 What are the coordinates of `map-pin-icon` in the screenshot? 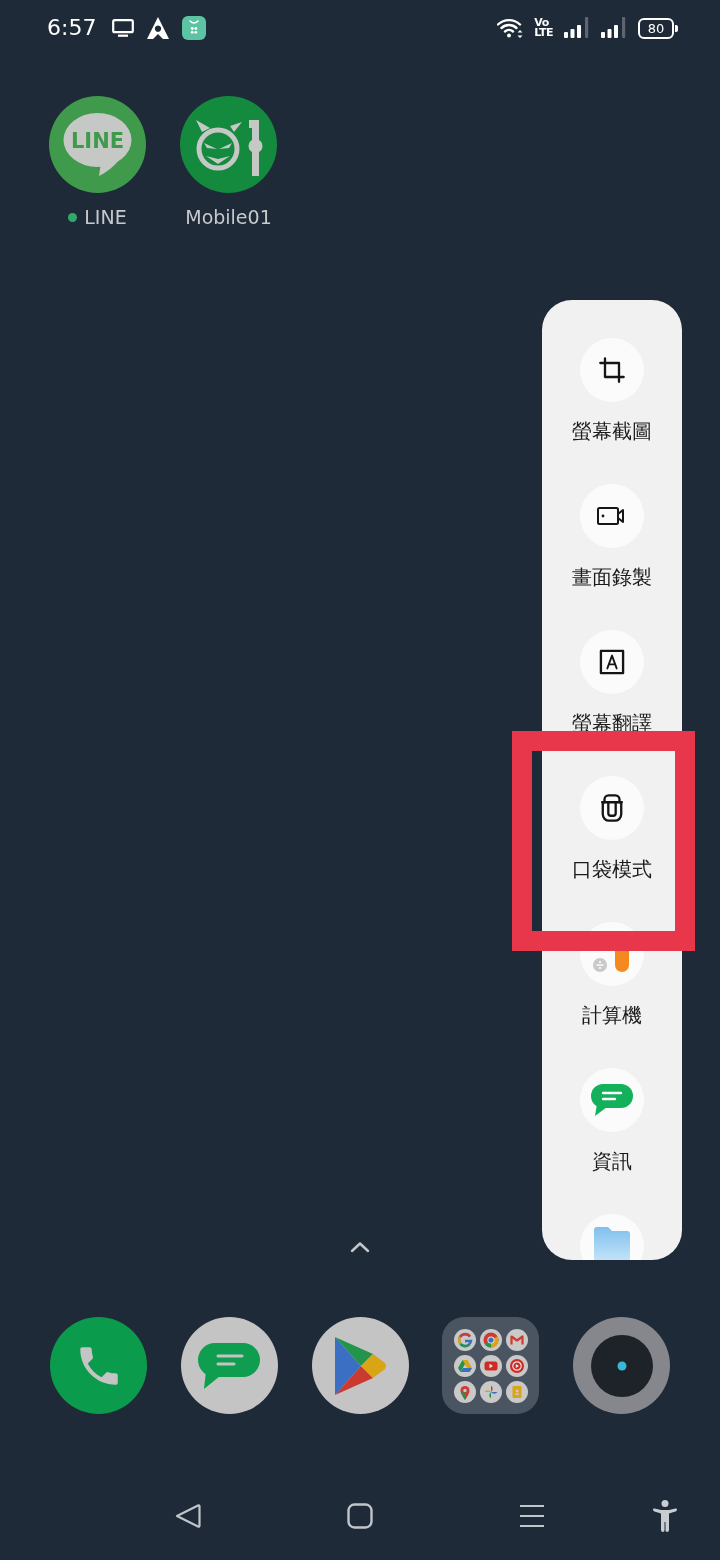 It's located at (464, 1391).